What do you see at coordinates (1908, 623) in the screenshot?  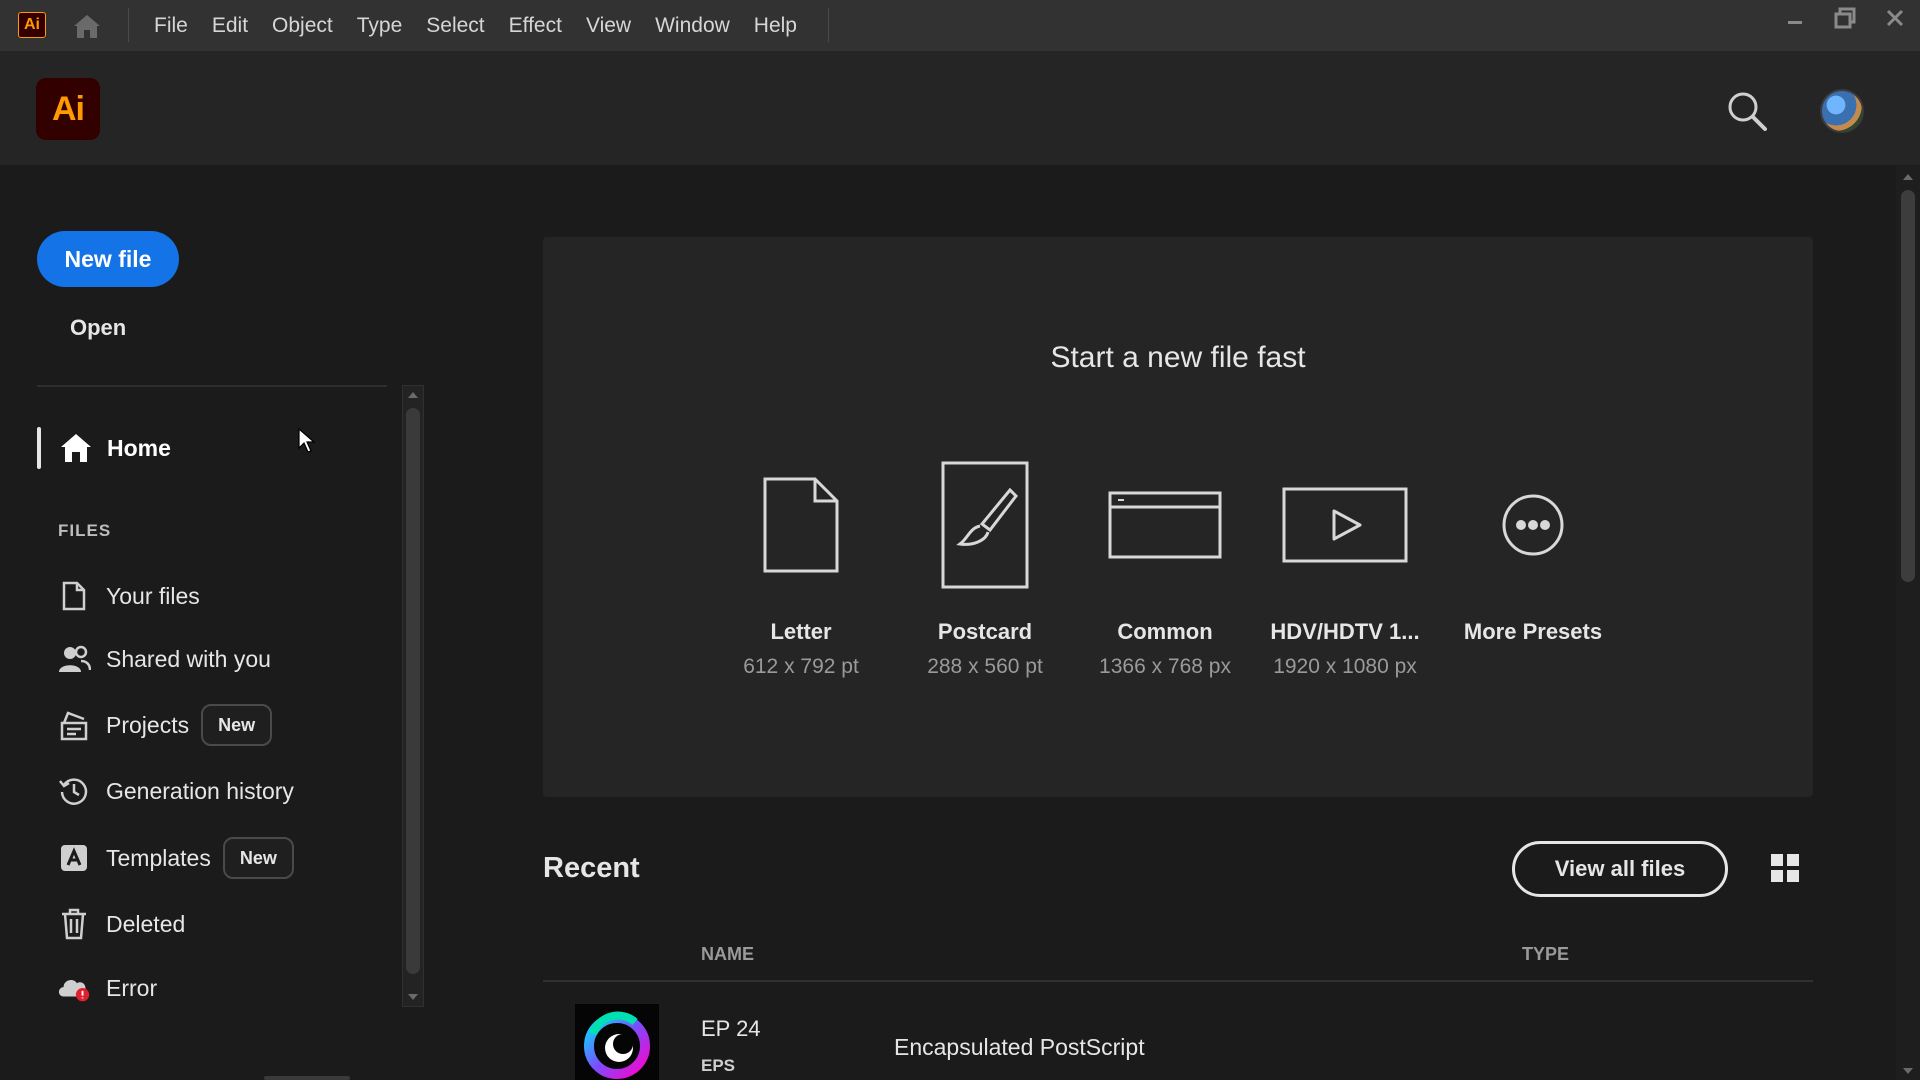 I see `main-scrollbar` at bounding box center [1908, 623].